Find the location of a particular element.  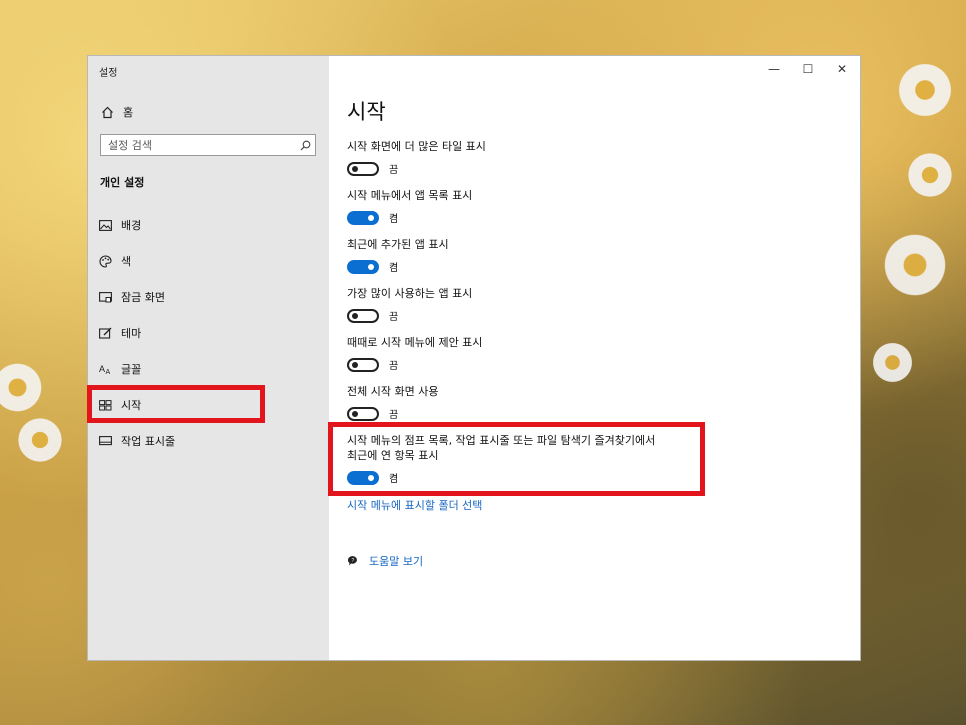

window-title: 설정 is located at coordinates (108, 73).